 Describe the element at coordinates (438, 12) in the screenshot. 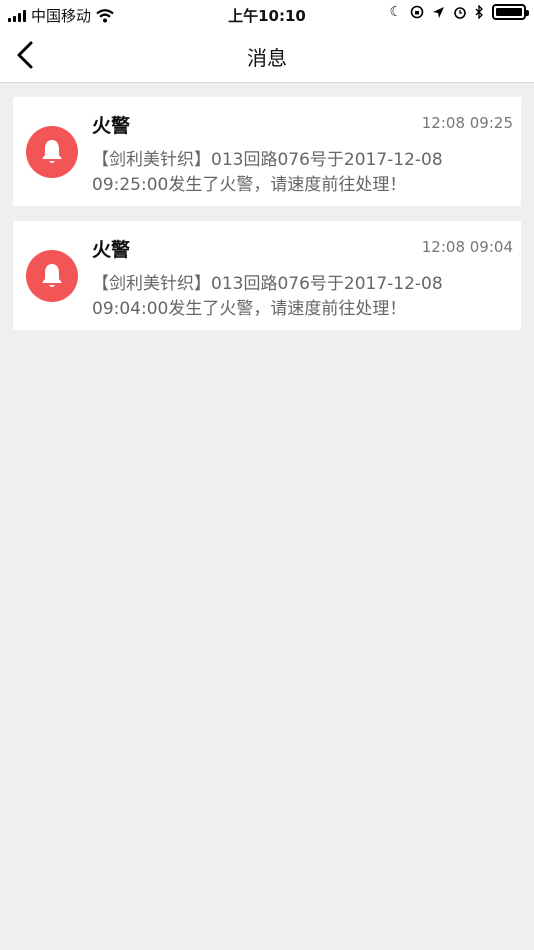

I see `location-icon` at that location.